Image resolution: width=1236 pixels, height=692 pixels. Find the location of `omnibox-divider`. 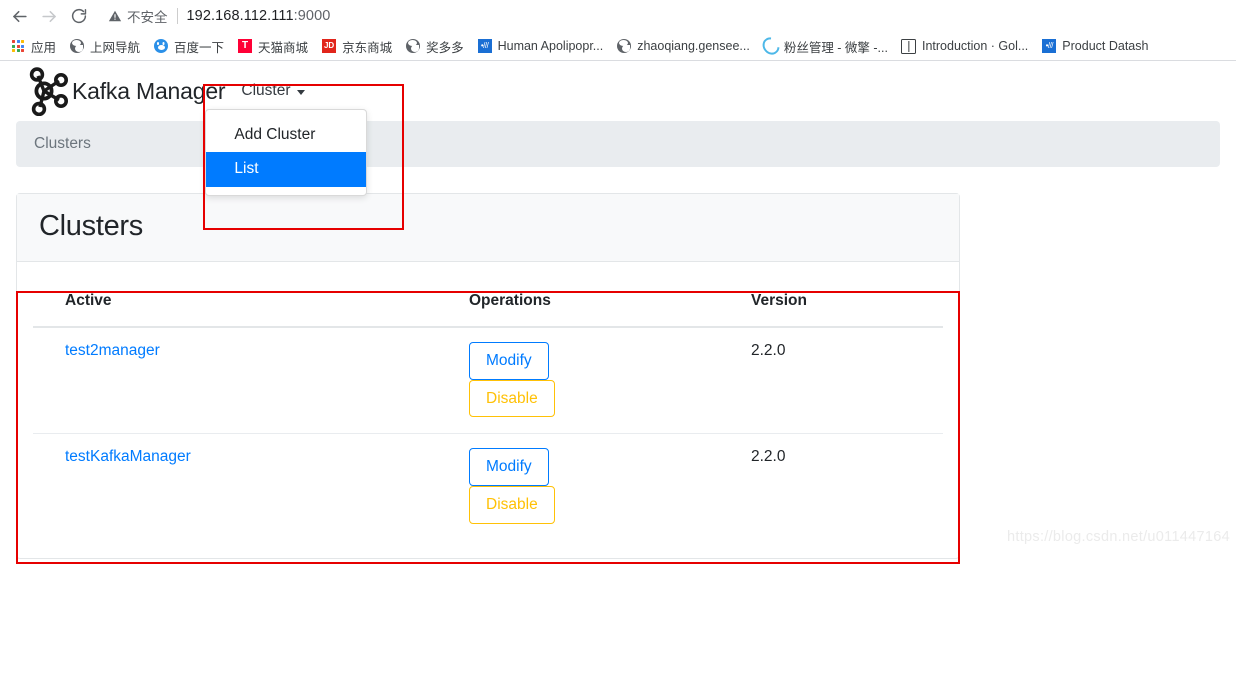

omnibox-divider is located at coordinates (177, 16).